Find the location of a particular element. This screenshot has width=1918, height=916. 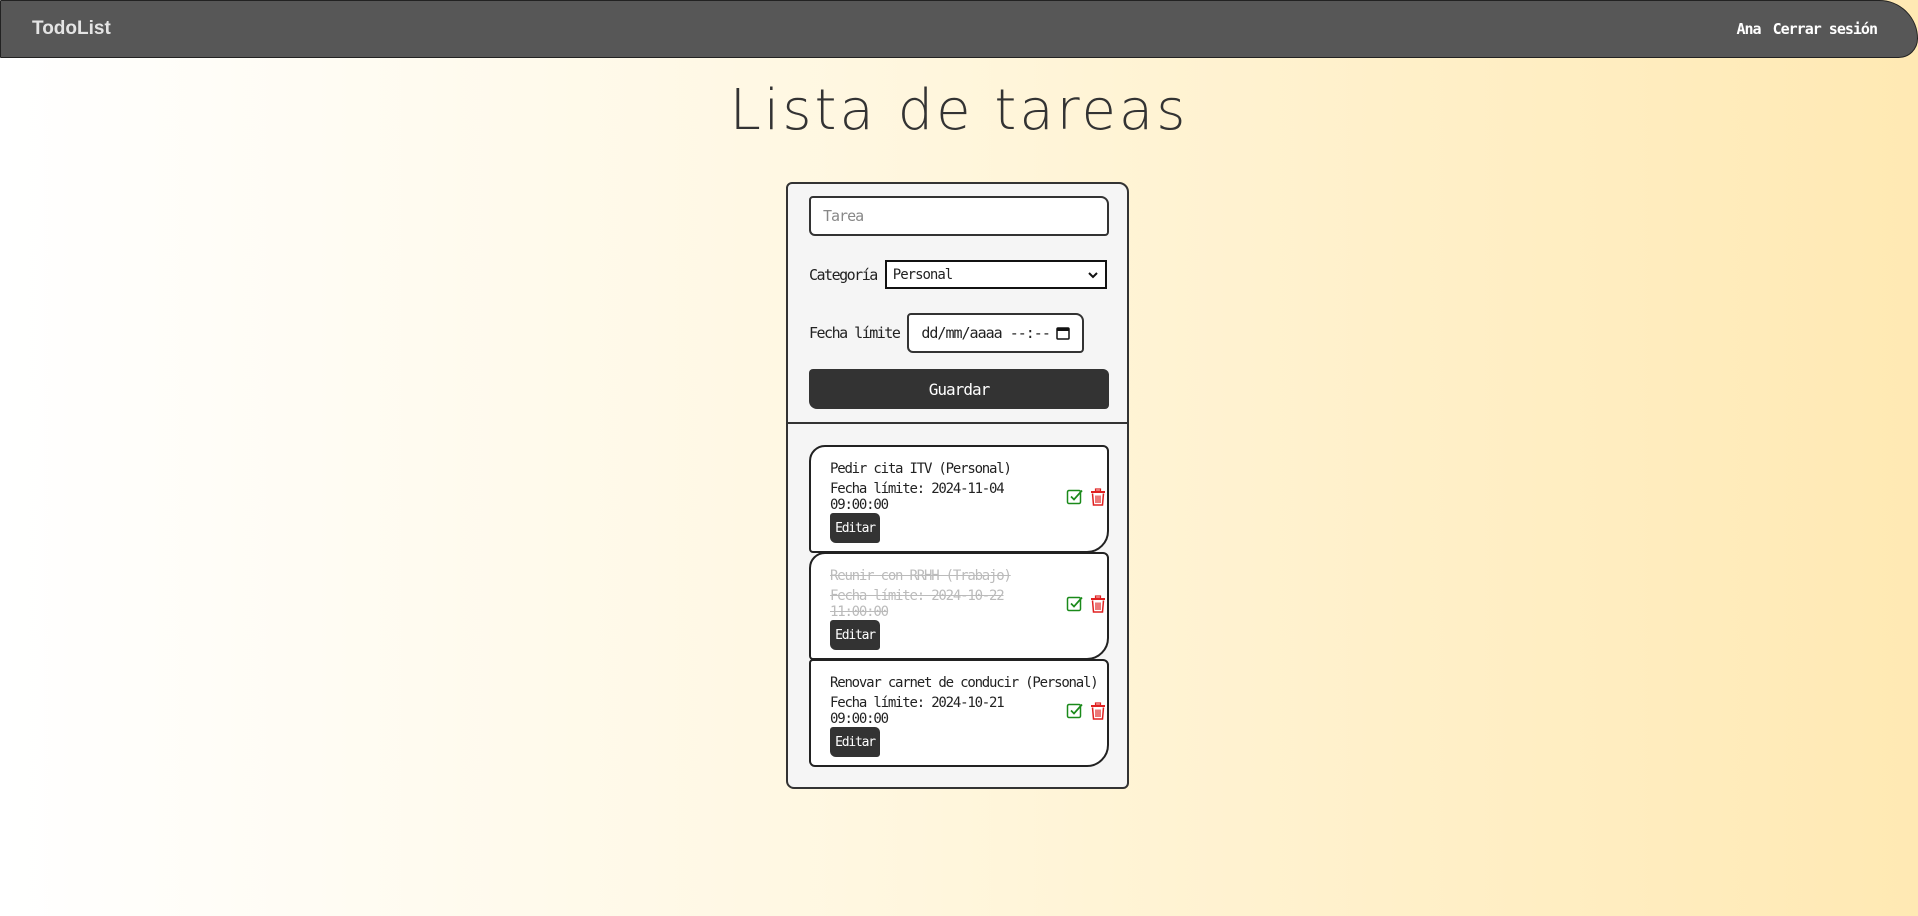

category-label: Categoría is located at coordinates (843, 274).